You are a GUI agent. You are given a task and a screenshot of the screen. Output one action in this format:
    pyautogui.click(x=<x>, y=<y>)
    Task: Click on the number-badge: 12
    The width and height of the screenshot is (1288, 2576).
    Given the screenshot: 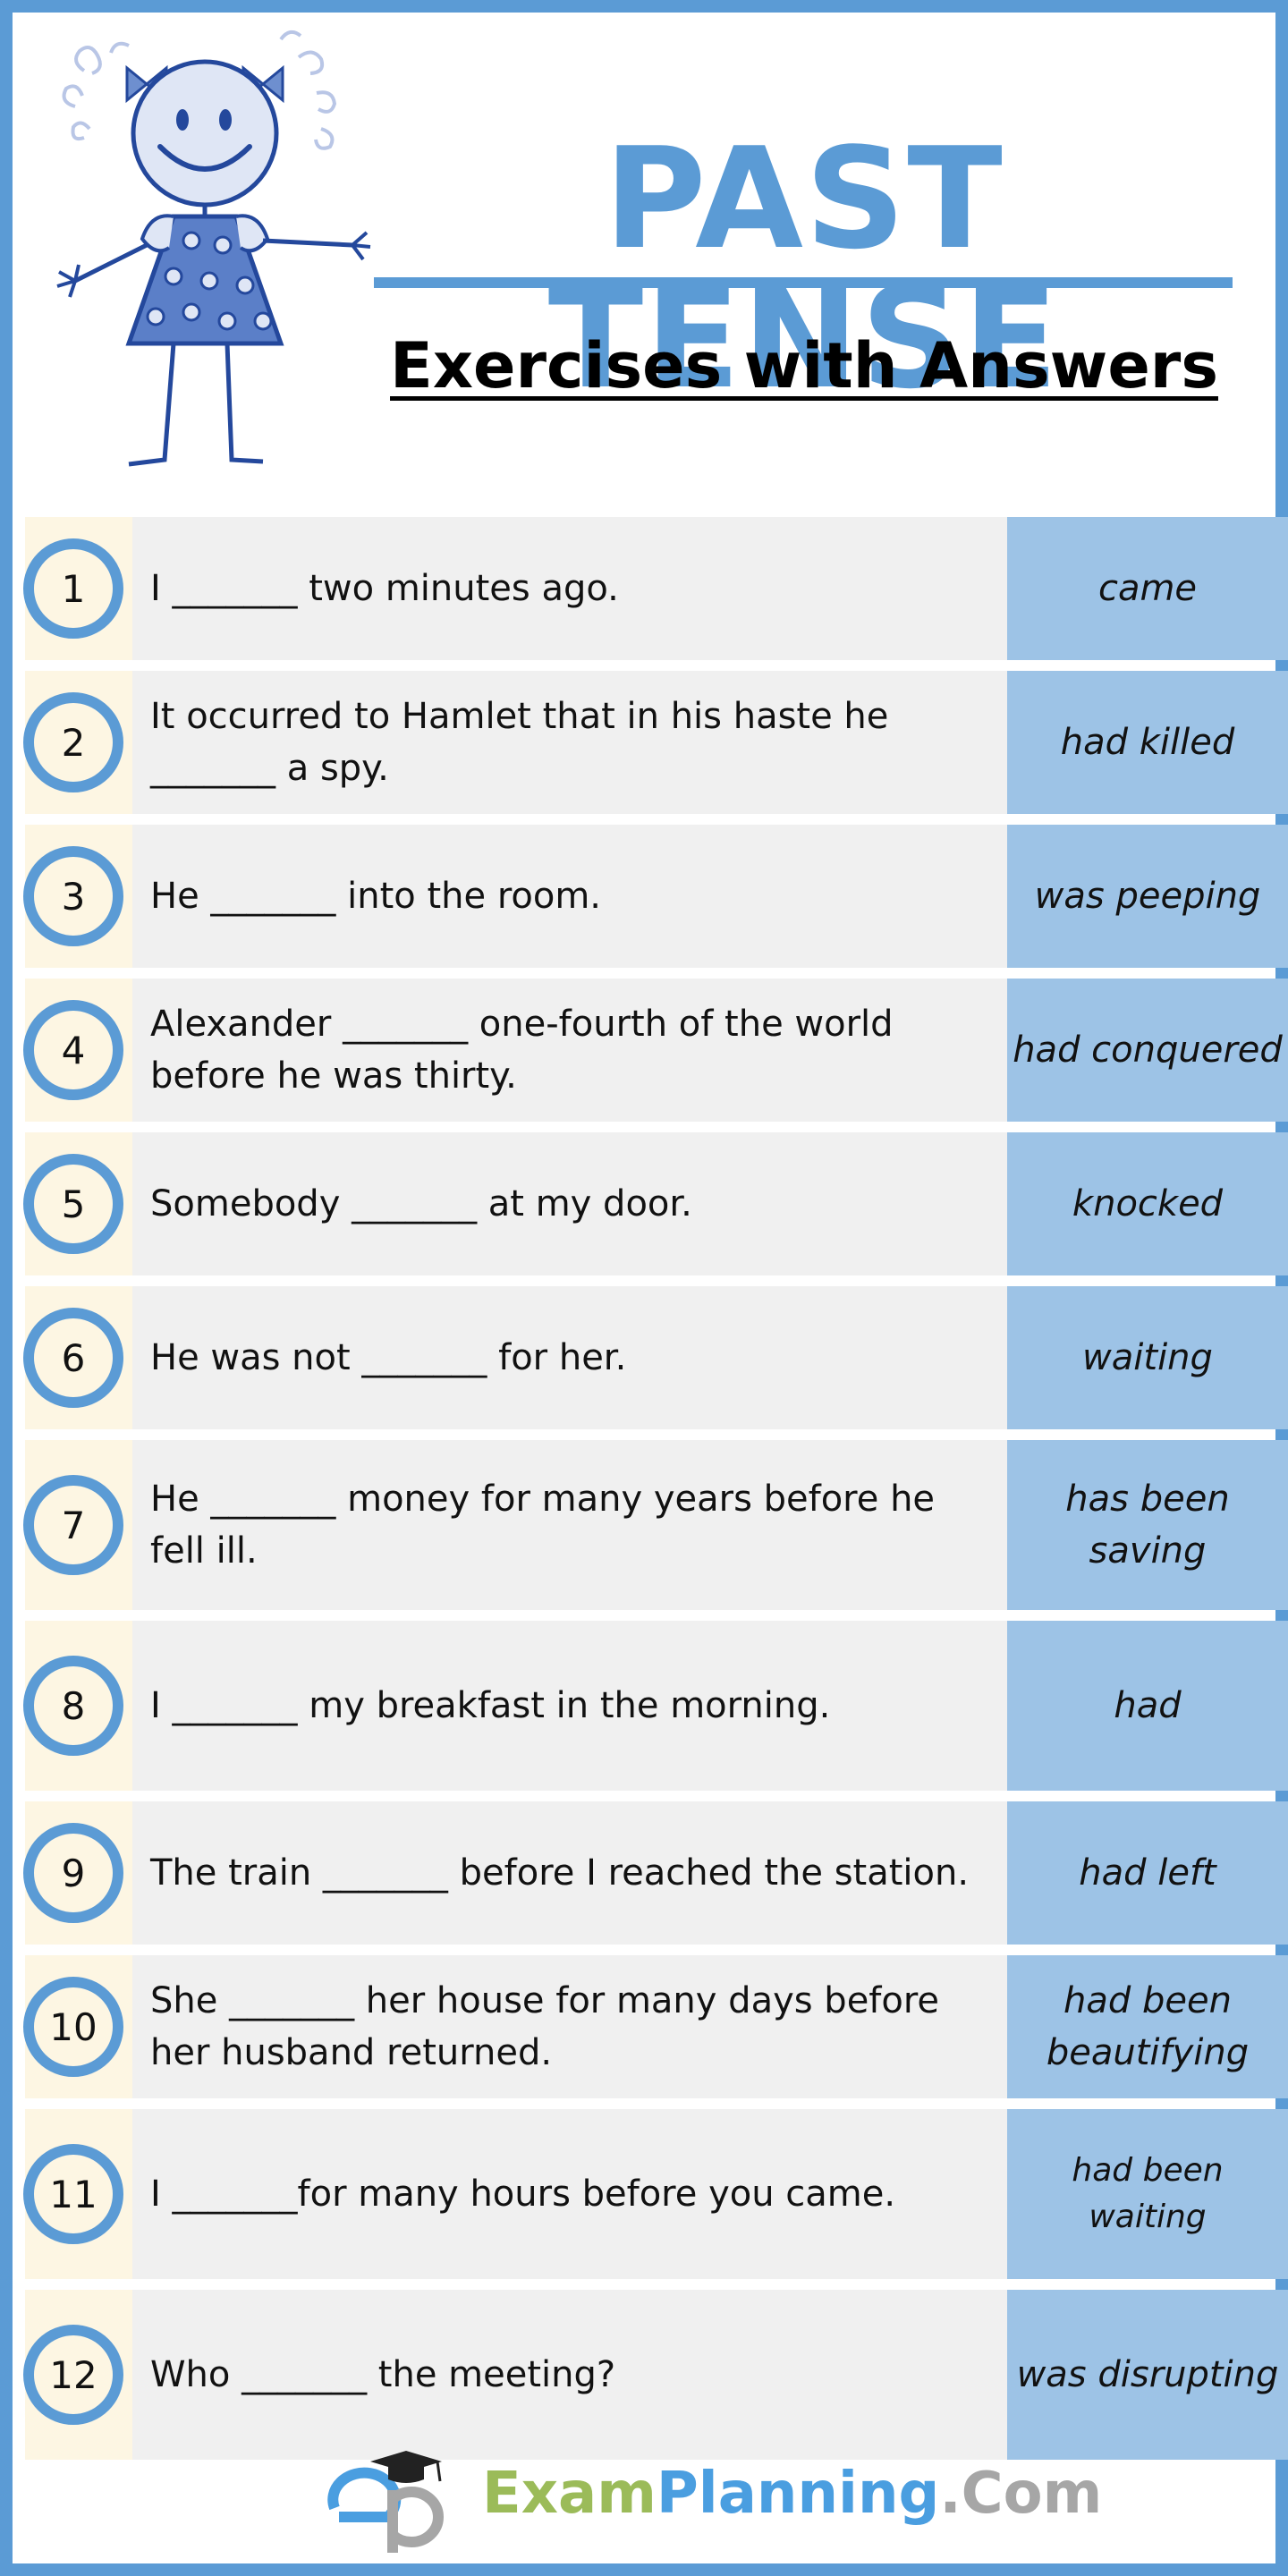 What is the action you would take?
    pyautogui.click(x=73, y=2375)
    